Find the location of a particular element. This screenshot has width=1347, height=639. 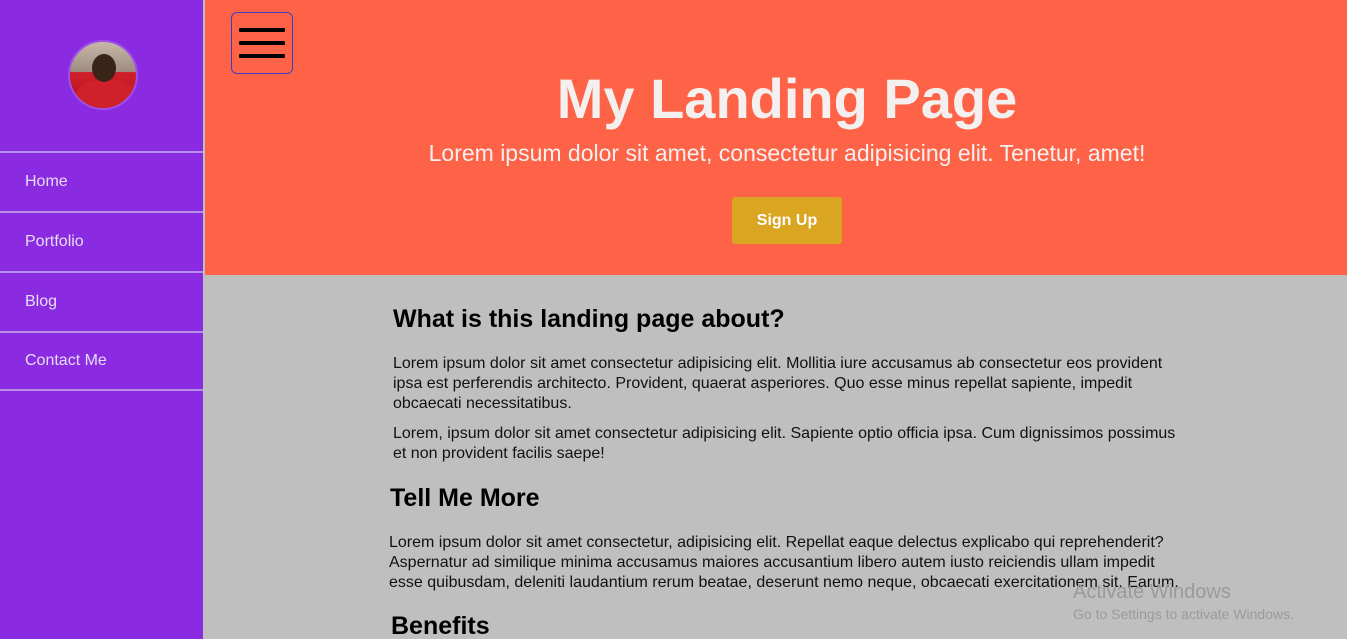

benefits-heading: Benefits is located at coordinates (440, 625).